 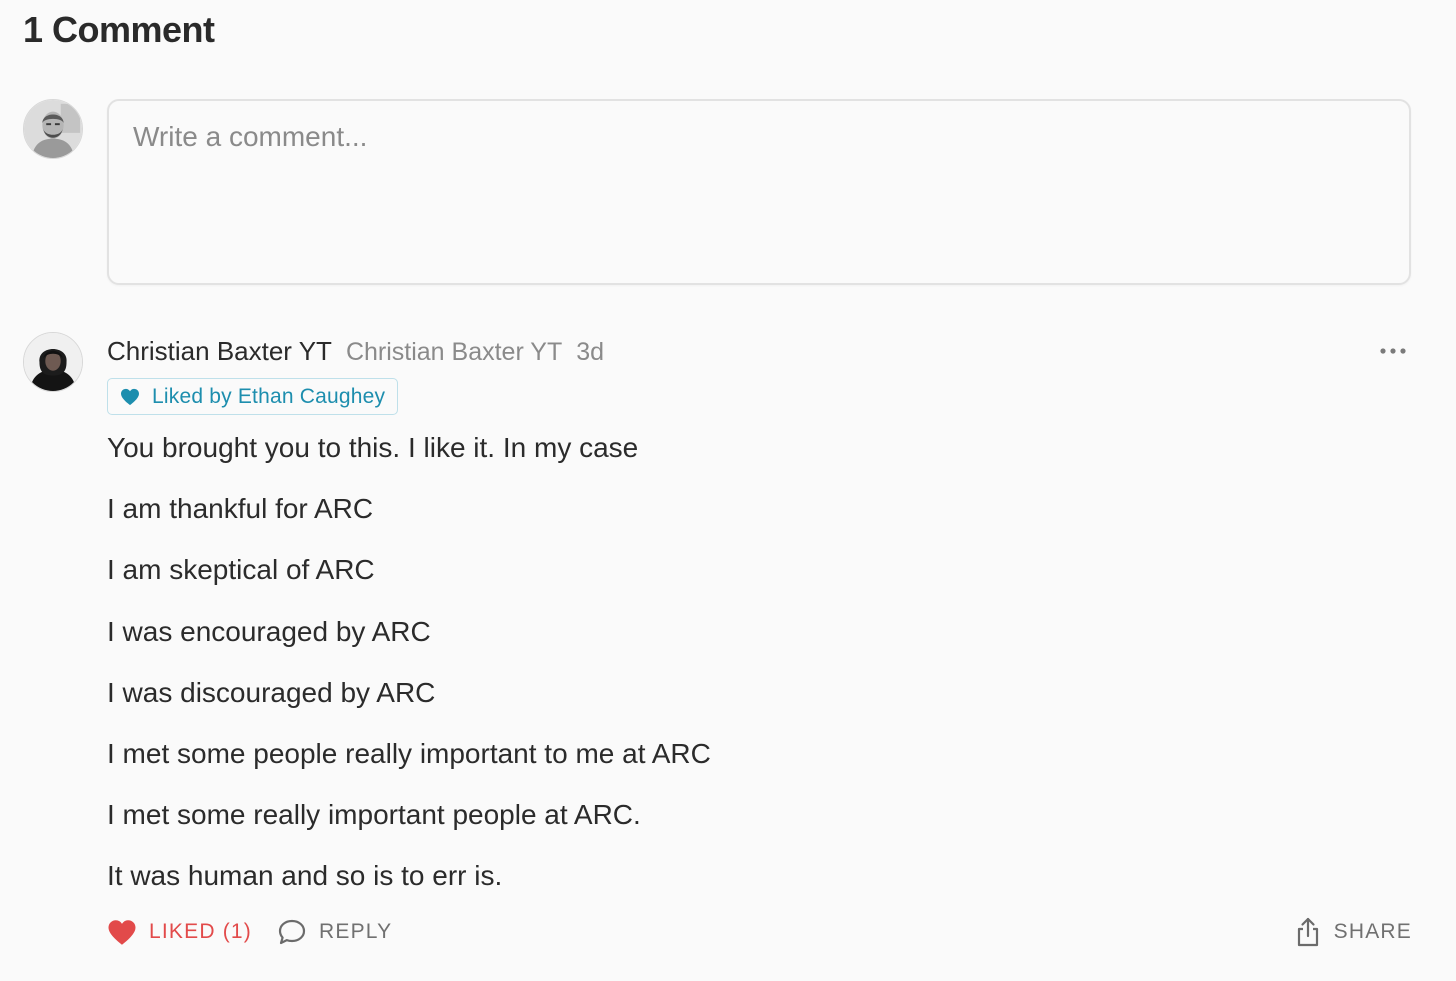 I want to click on share-icon, so click(x=1307, y=932).